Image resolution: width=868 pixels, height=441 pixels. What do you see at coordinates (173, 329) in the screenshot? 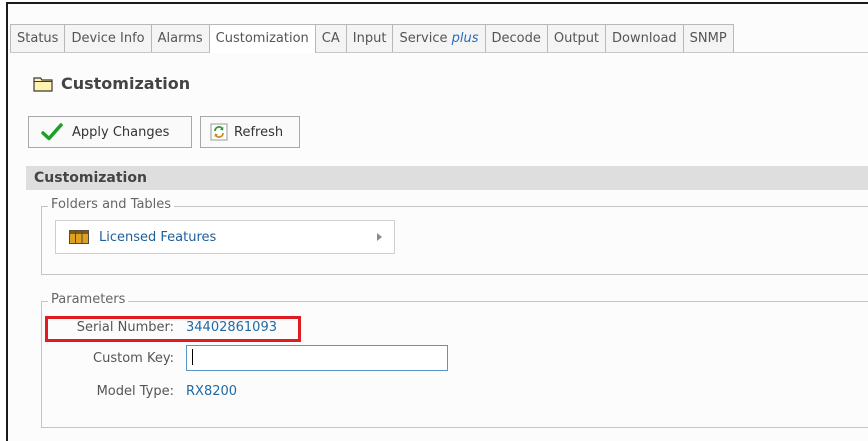
I see `serial-number-highlight` at bounding box center [173, 329].